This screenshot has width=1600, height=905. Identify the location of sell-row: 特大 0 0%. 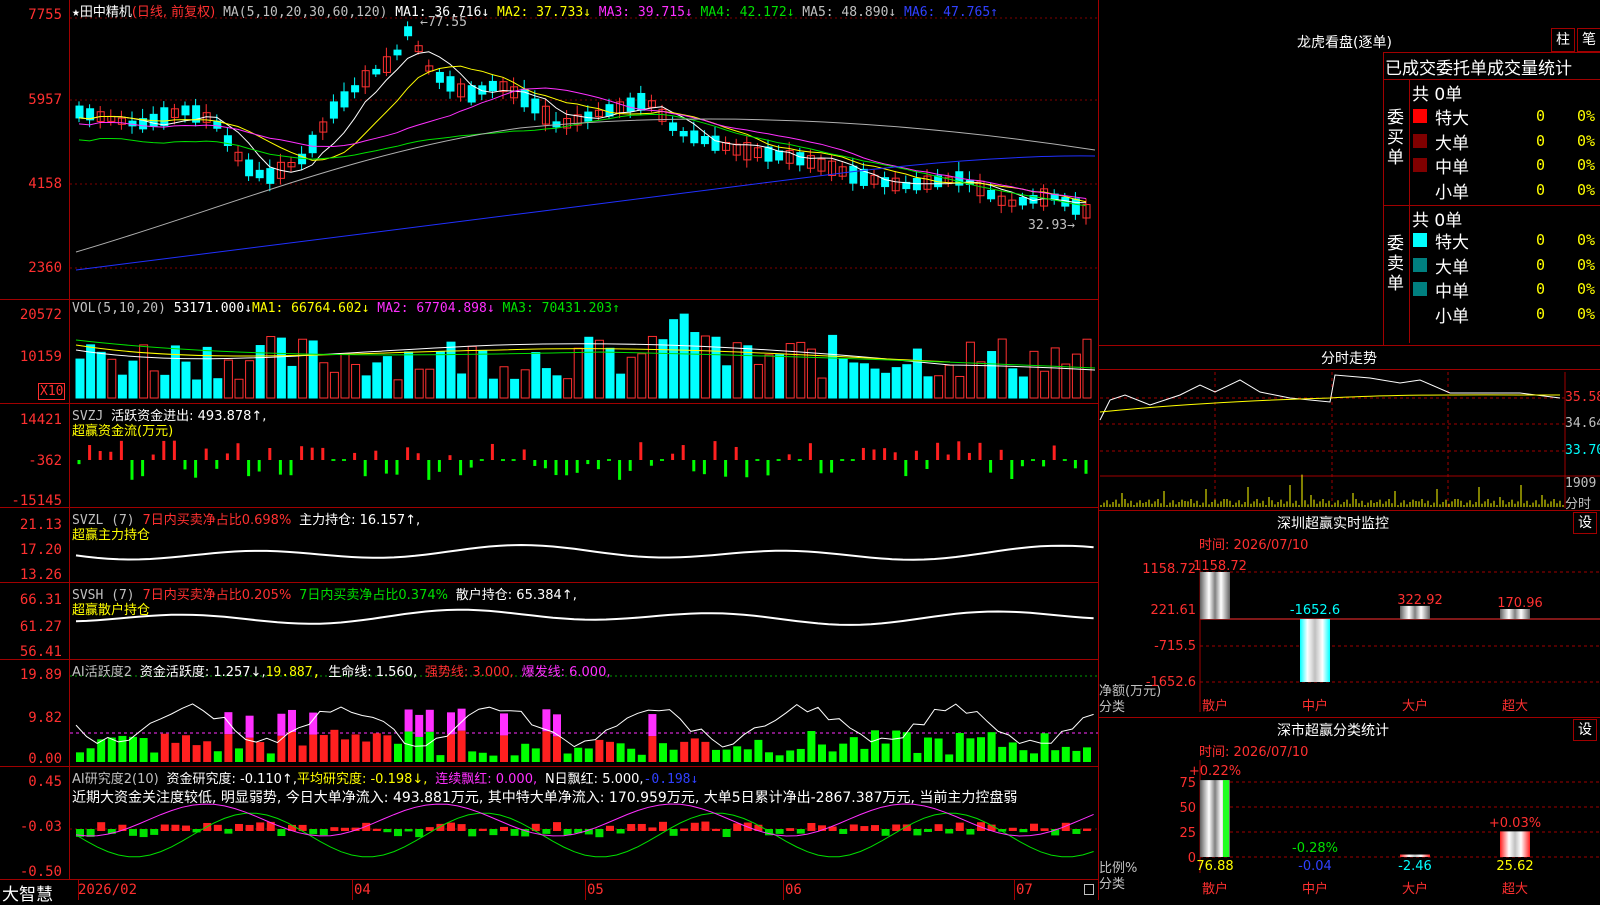
(1505, 240).